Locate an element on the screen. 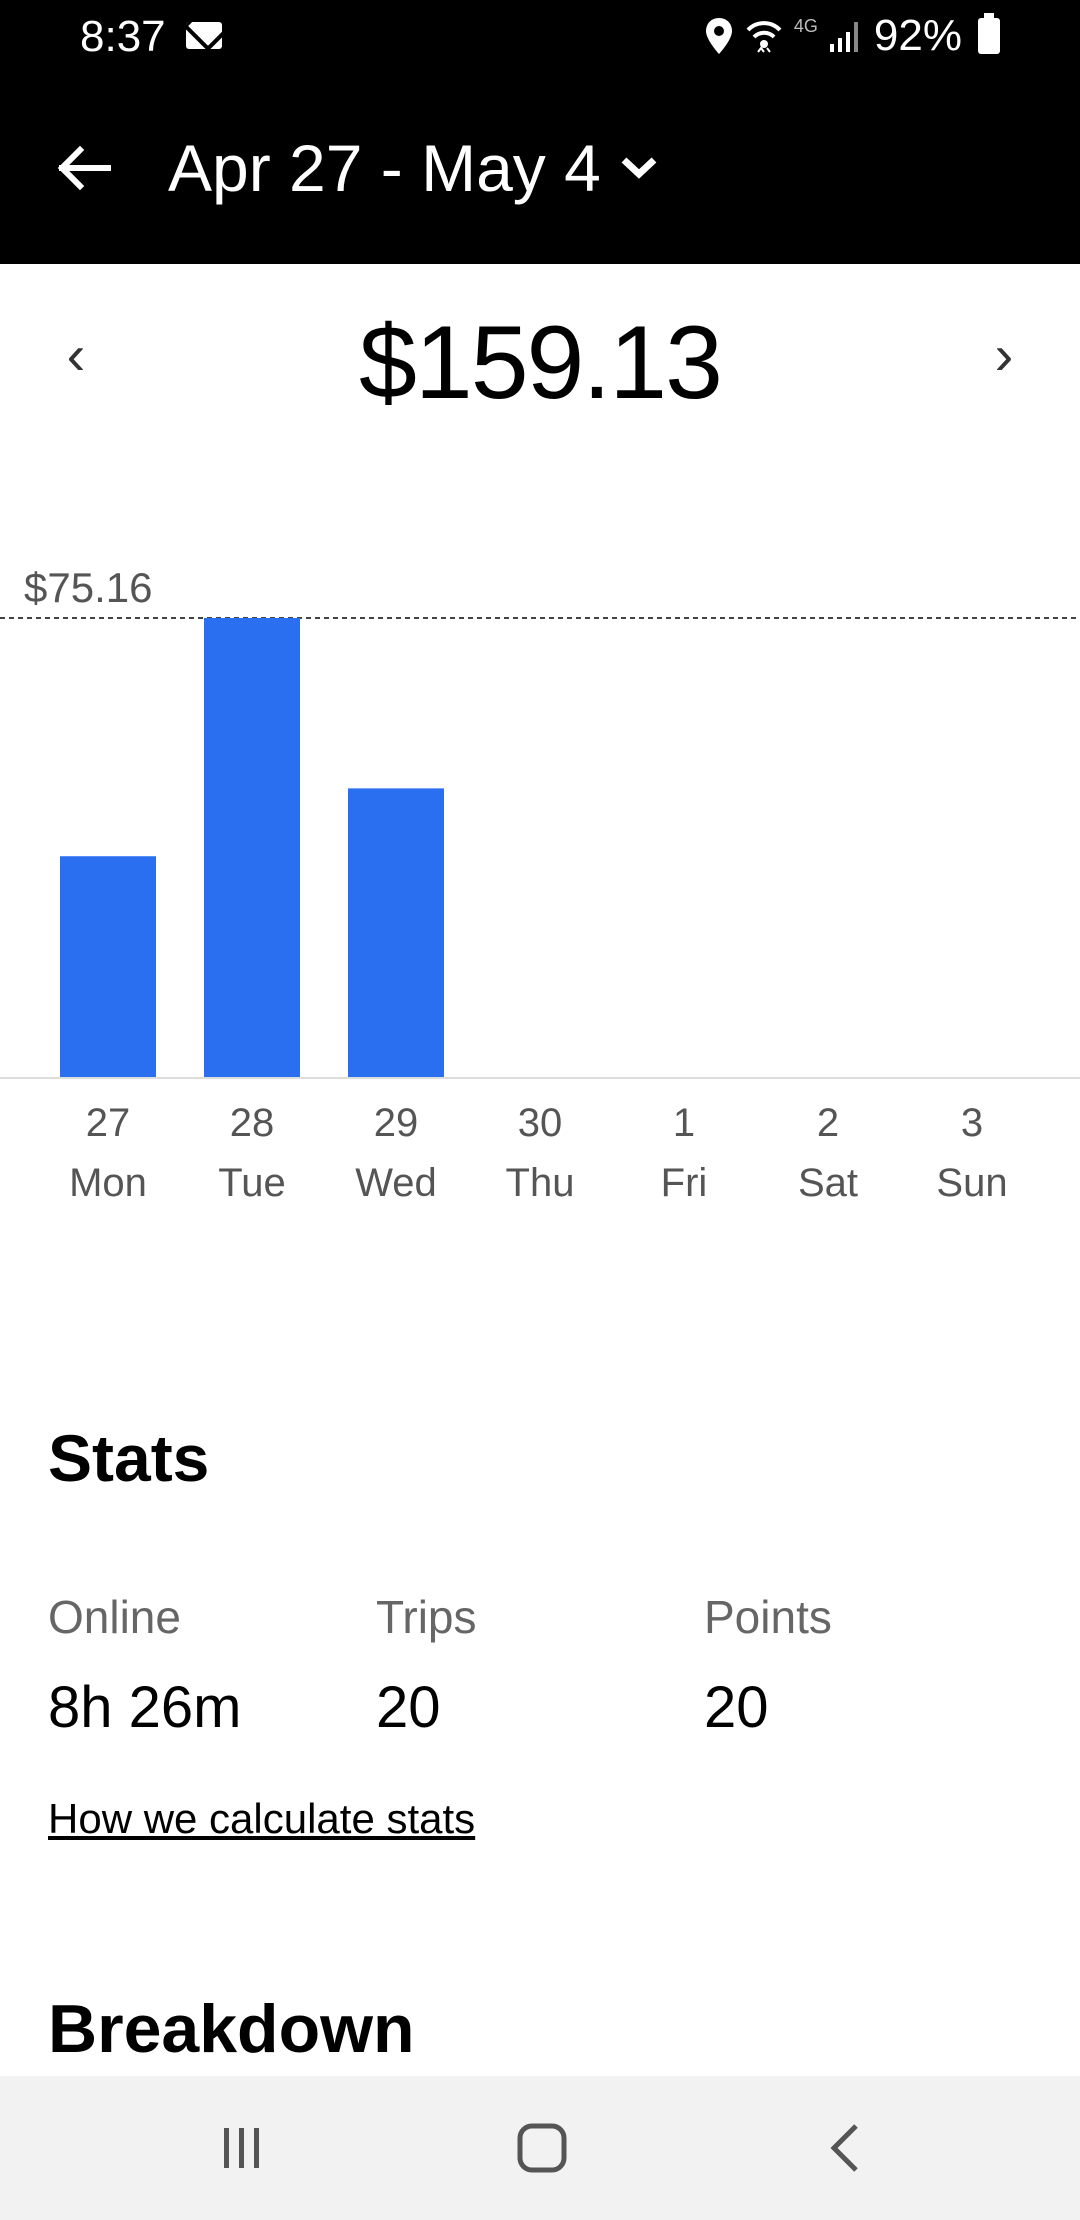 The image size is (1080, 2220). status-time: 8:37 is located at coordinates (123, 36).